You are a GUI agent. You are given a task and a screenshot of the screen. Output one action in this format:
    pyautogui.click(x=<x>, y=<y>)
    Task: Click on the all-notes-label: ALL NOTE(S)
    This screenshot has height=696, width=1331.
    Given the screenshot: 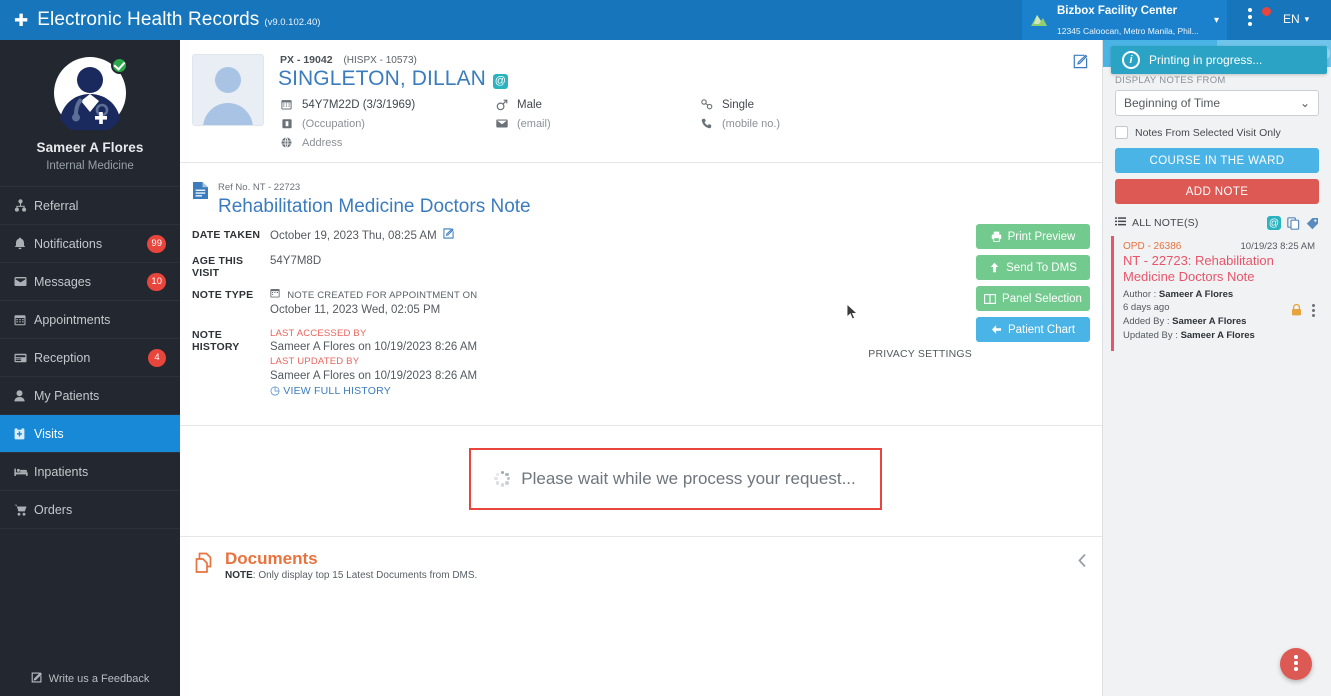 What is the action you would take?
    pyautogui.click(x=1165, y=223)
    